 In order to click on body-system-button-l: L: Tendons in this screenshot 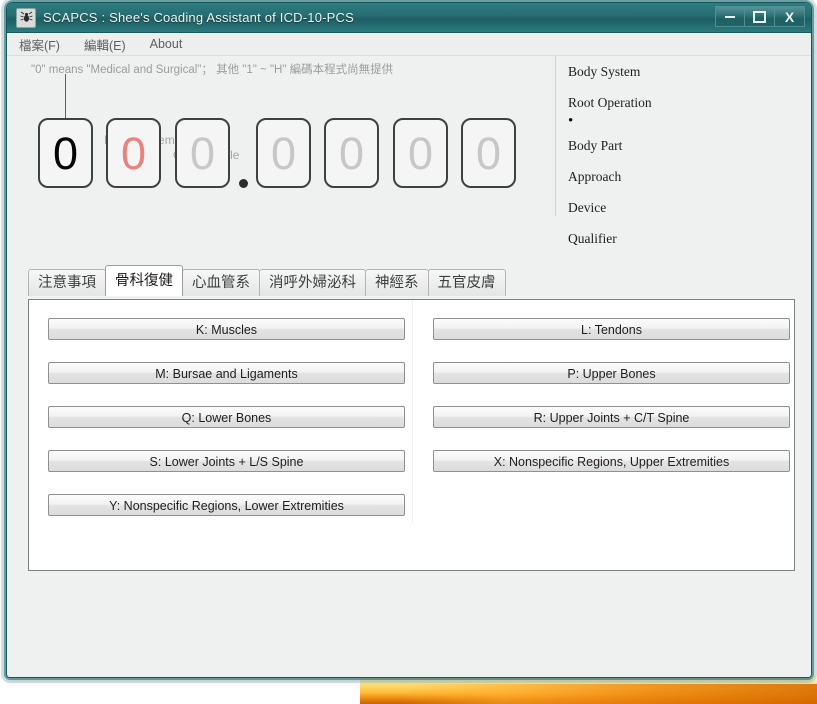, I will do `click(611, 329)`.